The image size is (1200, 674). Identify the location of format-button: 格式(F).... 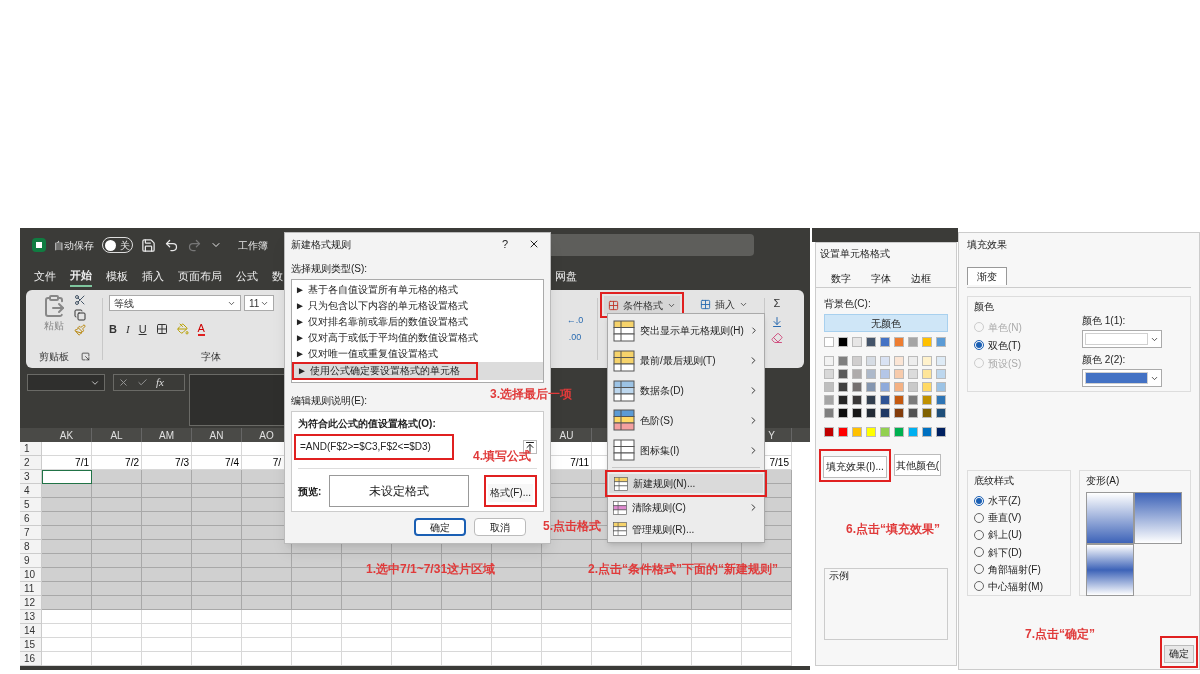
(510, 492).